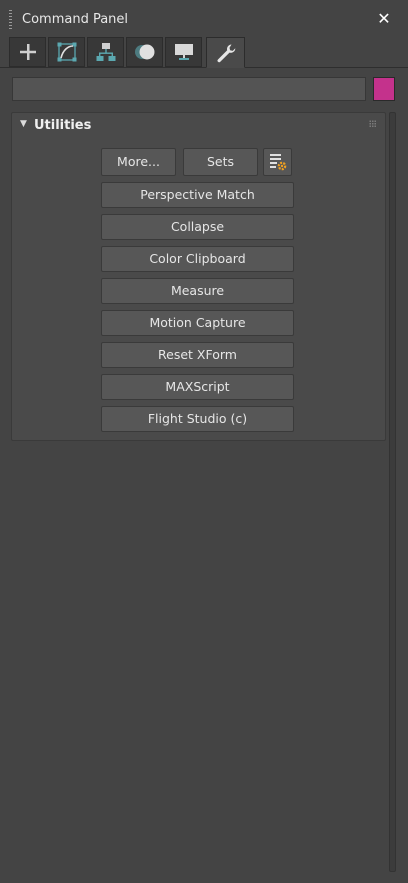  I want to click on wrench-icon, so click(226, 53).